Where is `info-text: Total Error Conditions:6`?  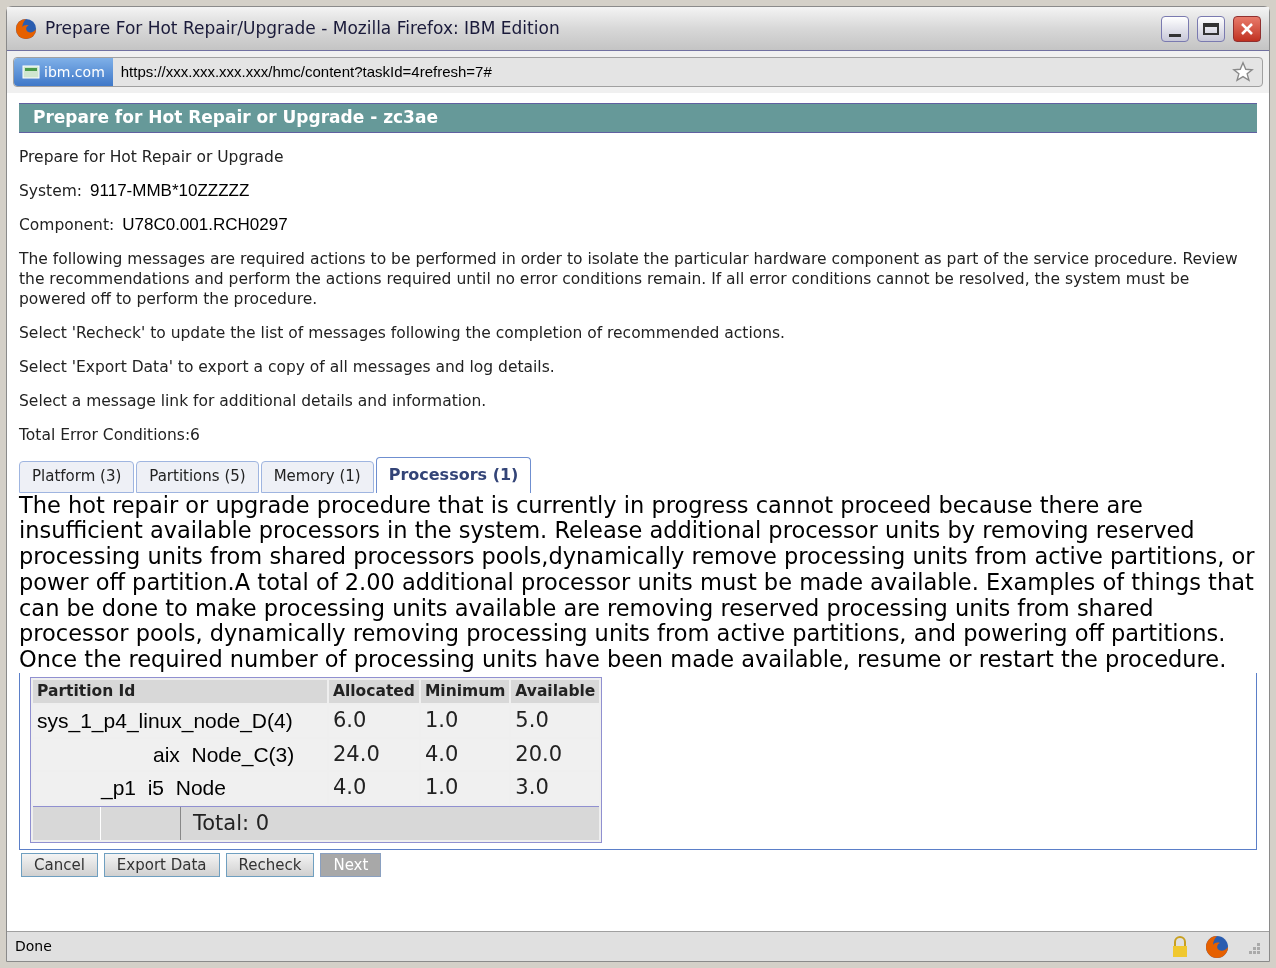 info-text: Total Error Conditions:6 is located at coordinates (110, 434).